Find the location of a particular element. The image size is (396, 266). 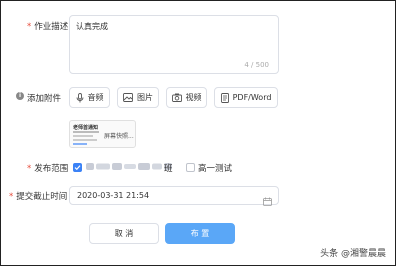

watermark: 头条 @湘警晨晨 is located at coordinates (353, 254).